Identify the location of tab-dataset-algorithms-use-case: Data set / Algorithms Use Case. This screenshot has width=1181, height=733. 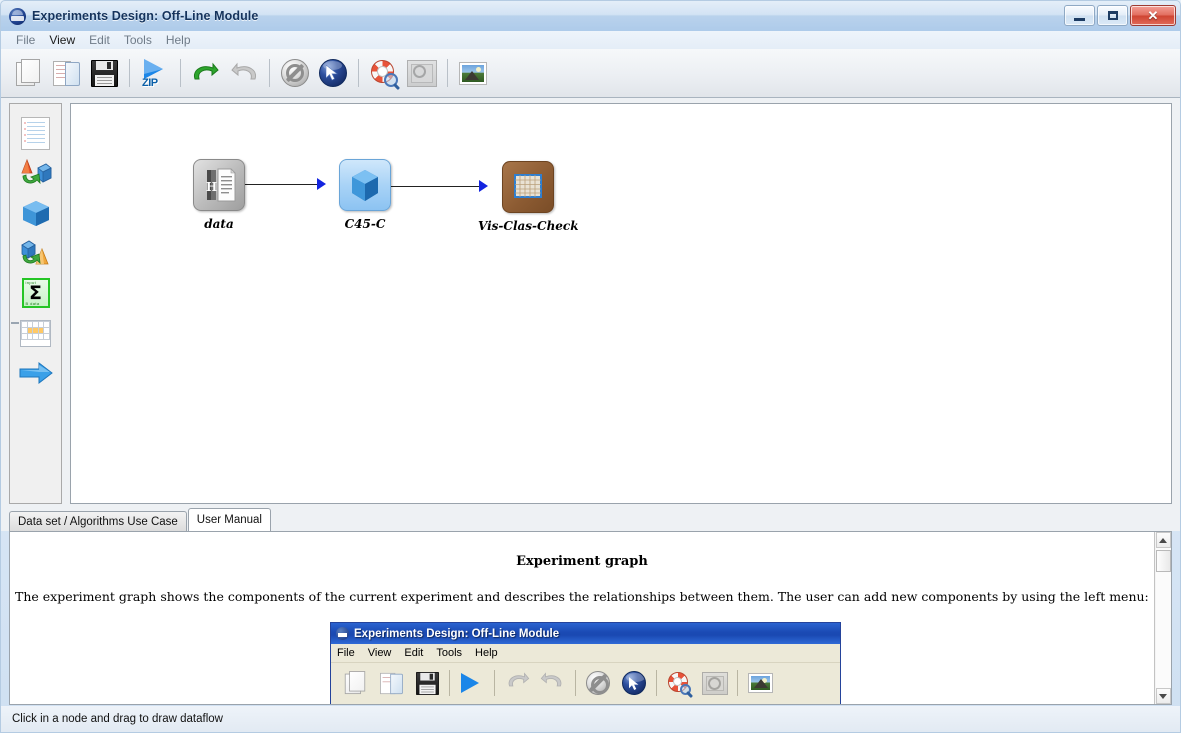
(98, 521).